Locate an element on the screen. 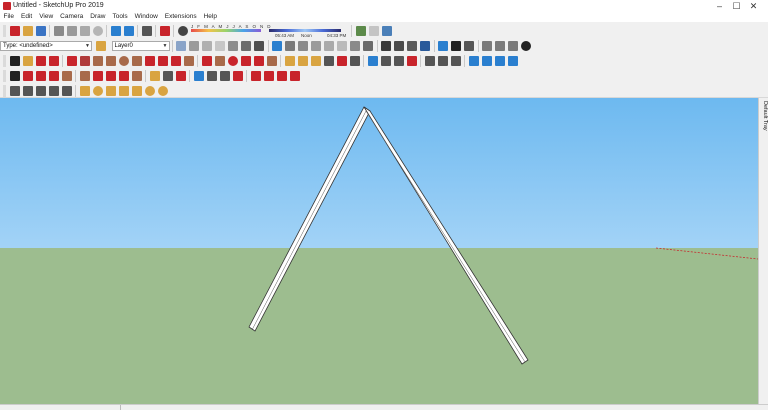 The height and width of the screenshot is (410, 768). select-icon is located at coordinates (14, 75).